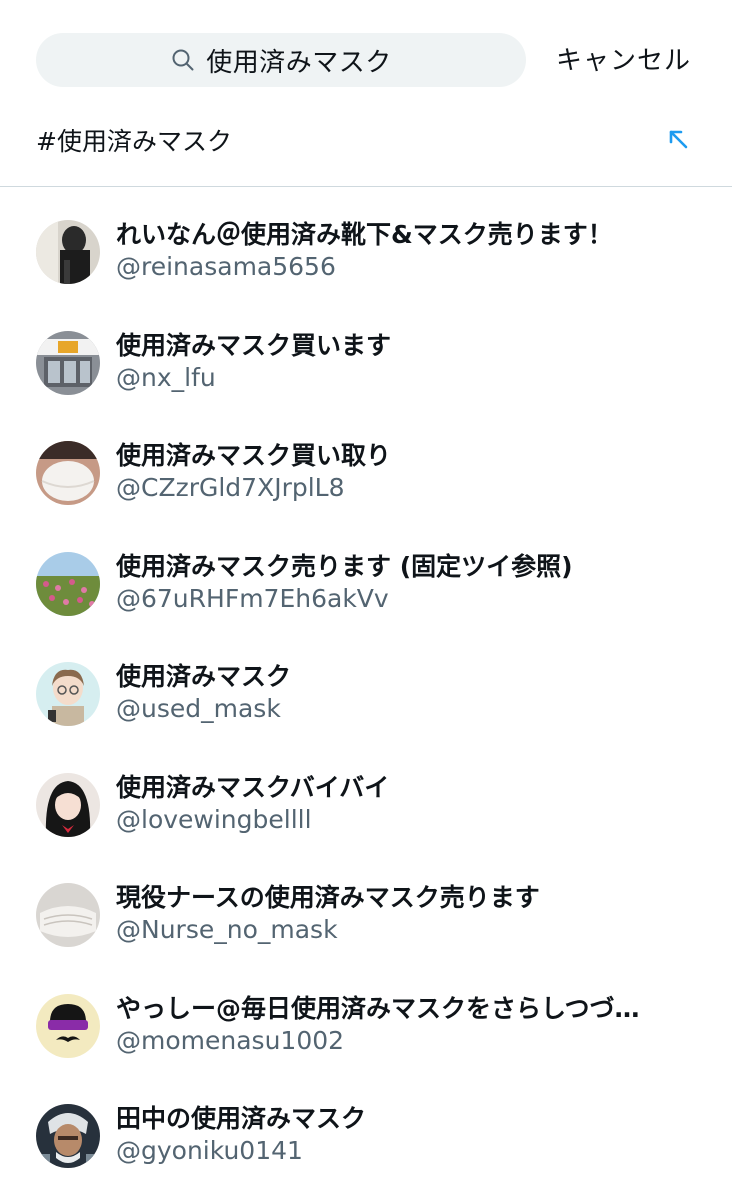 Image resolution: width=732 pixels, height=1200 pixels. What do you see at coordinates (254, 455) in the screenshot?
I see `user-display-name: 使用済みマスク買い取り` at bounding box center [254, 455].